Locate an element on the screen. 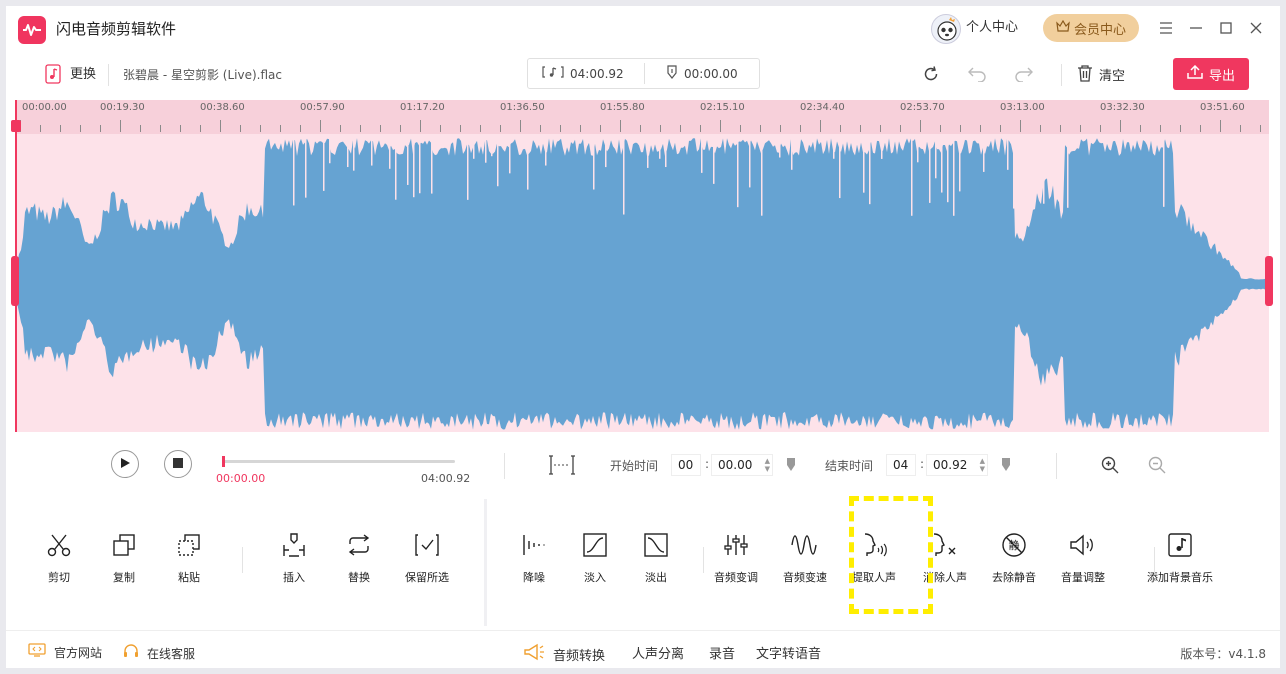 The width and height of the screenshot is (1286, 674). vocal-separation-link: 人声分离 is located at coordinates (658, 652).